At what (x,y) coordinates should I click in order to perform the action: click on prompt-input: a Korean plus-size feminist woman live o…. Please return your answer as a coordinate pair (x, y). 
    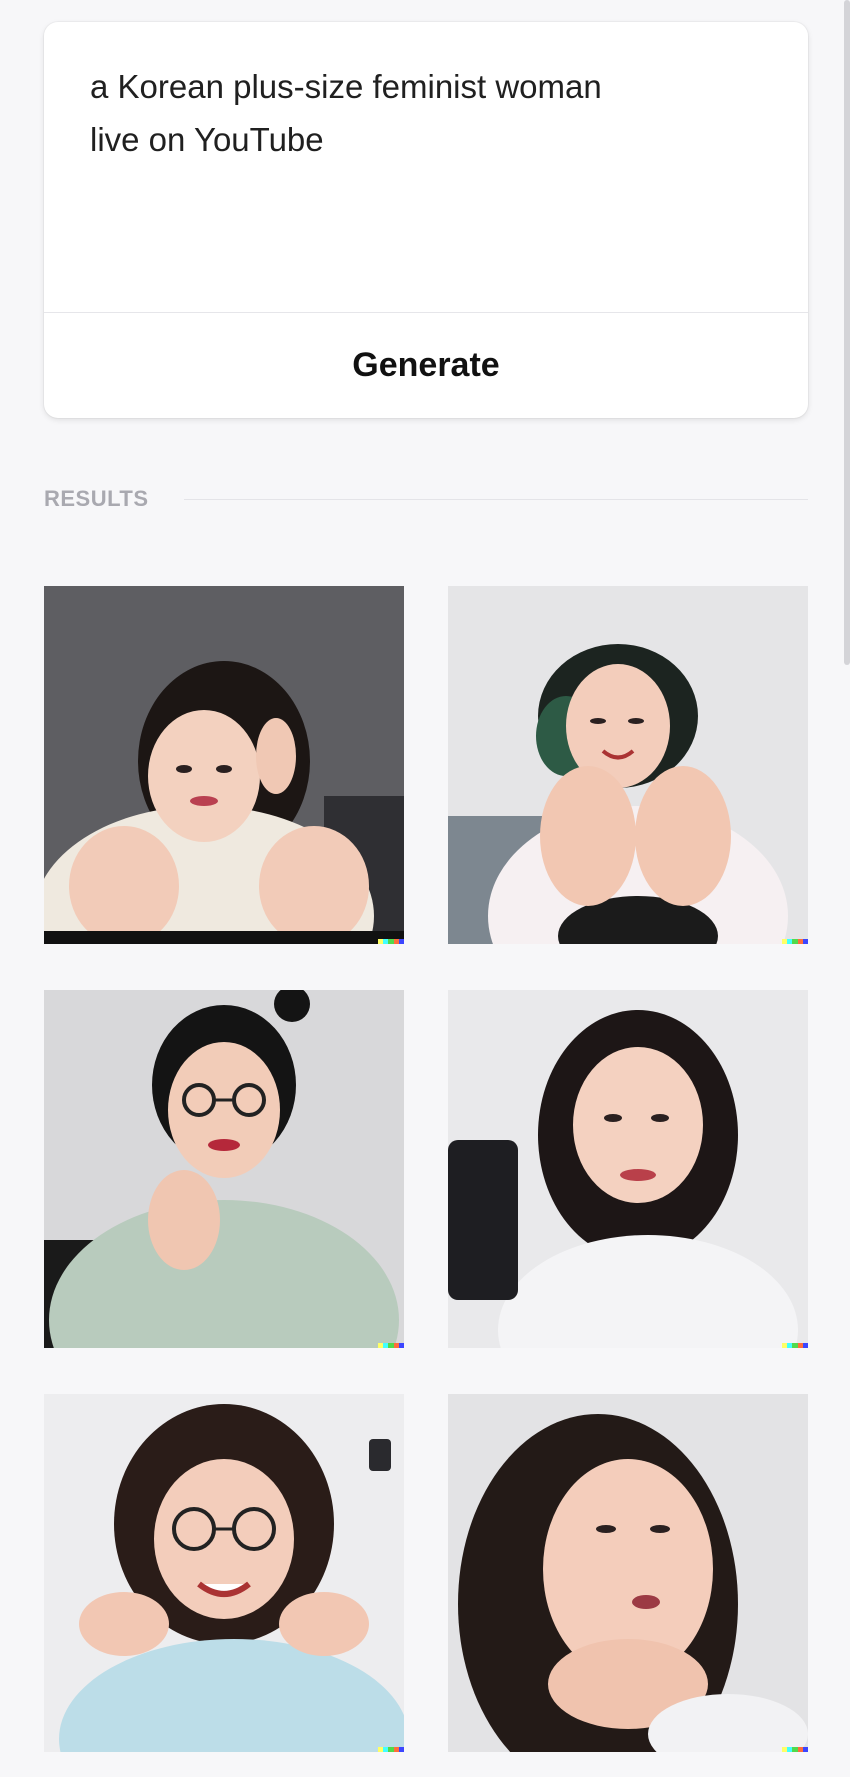
    Looking at the image, I should click on (420, 113).